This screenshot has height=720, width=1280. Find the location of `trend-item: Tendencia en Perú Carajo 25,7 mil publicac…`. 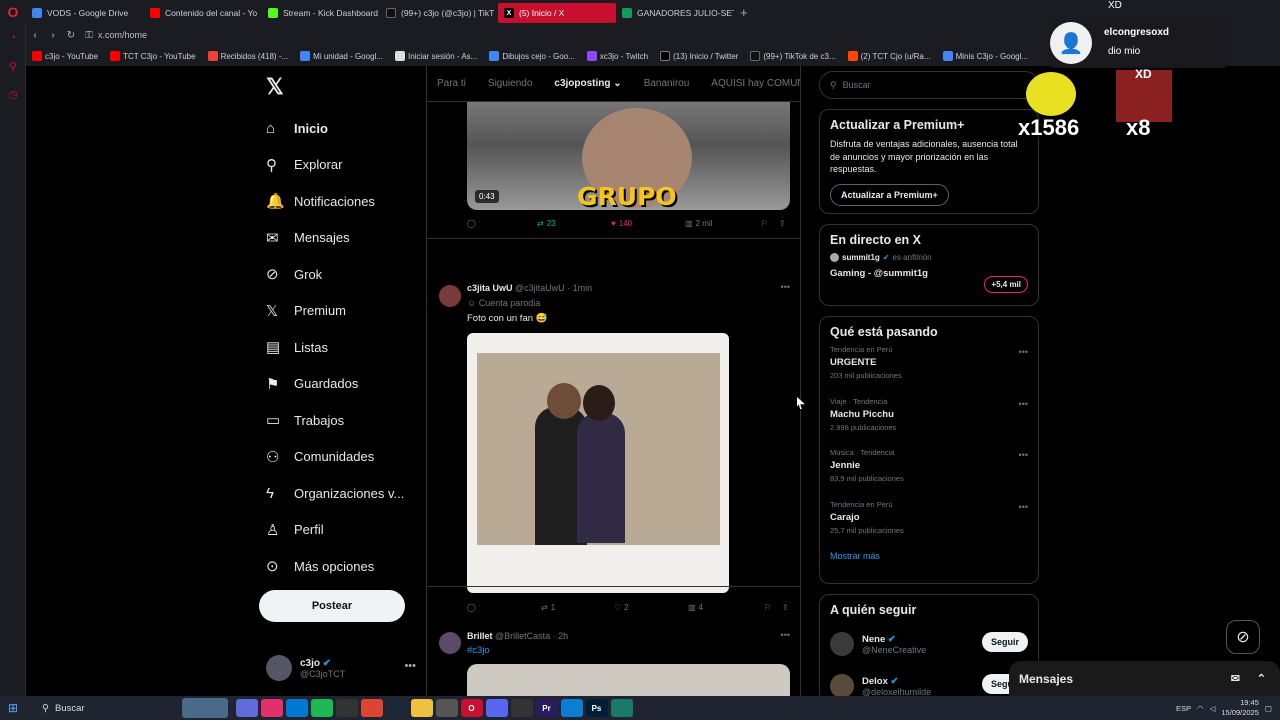

trend-item: Tendencia en Perú Carajo 25,7 mil publicac… is located at coordinates (929, 526).